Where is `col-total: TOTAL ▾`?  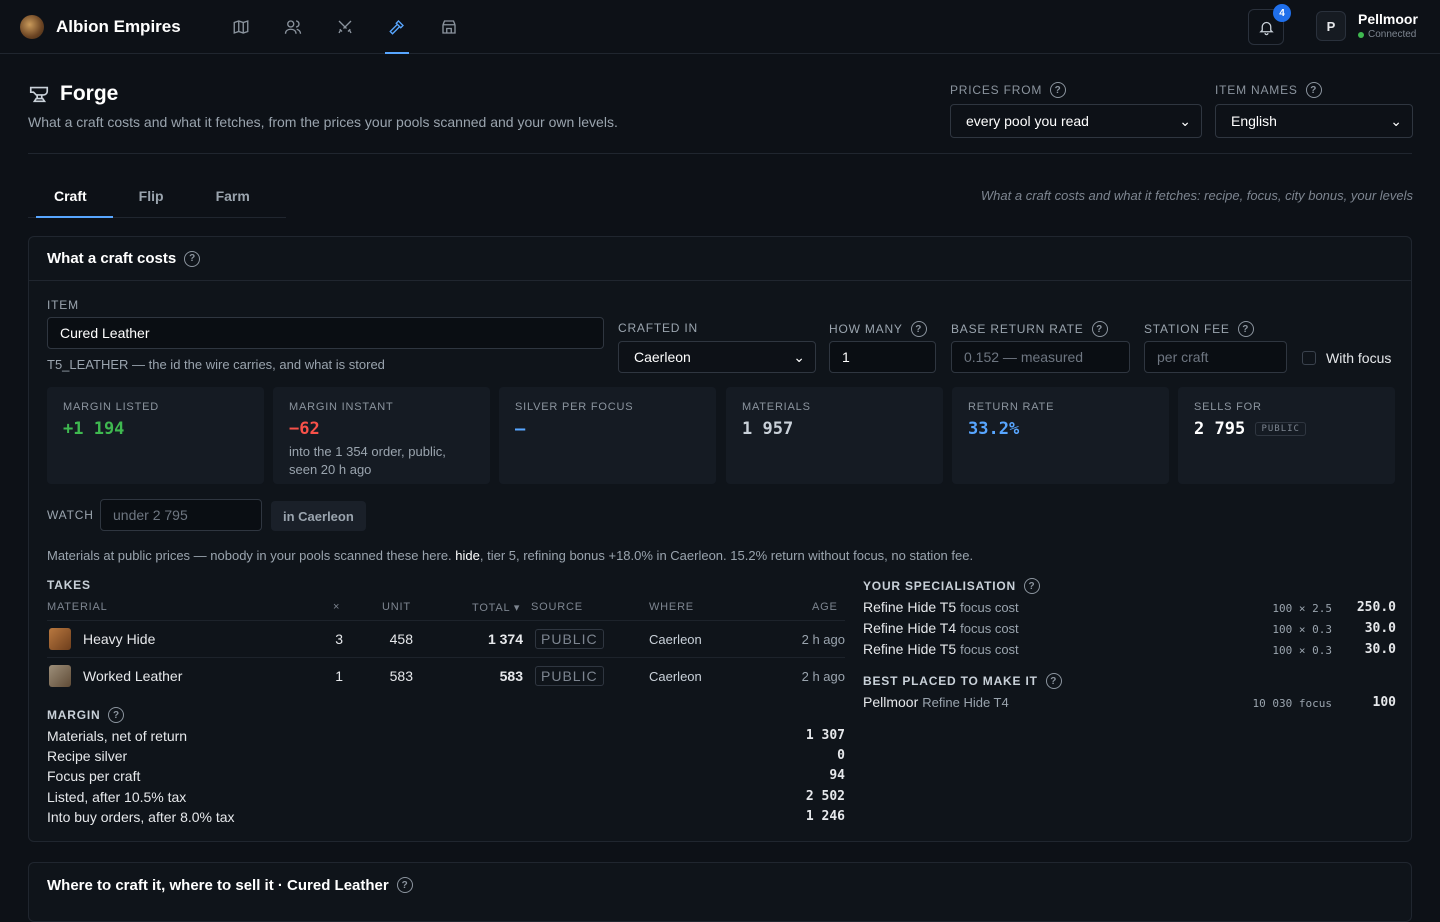
col-total: TOTAL ▾ is located at coordinates (496, 607).